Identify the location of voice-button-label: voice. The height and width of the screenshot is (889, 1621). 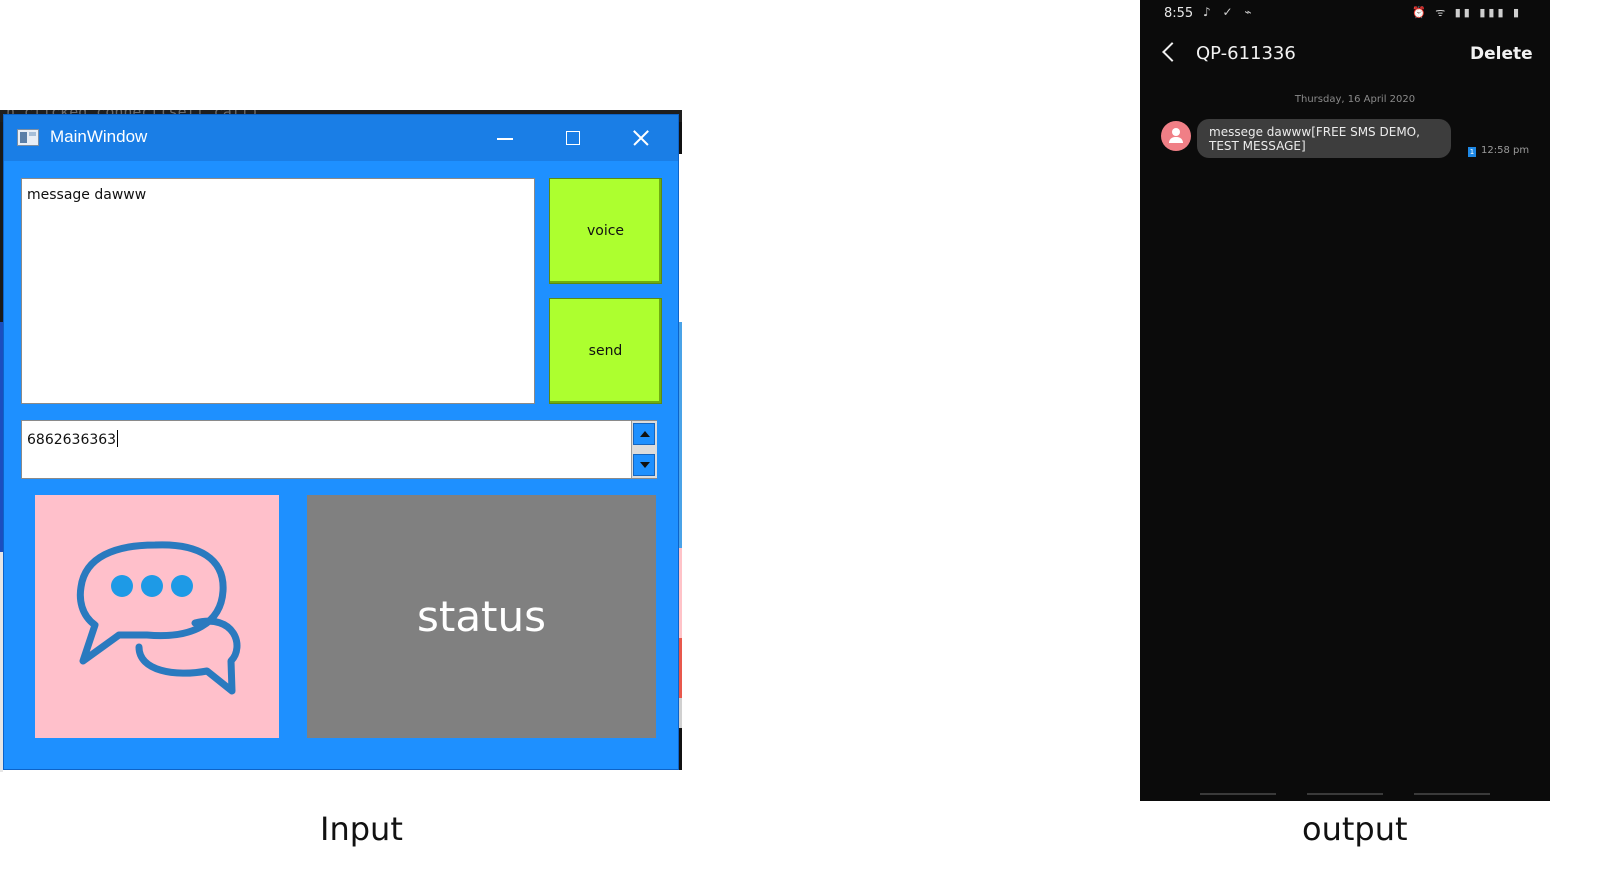
(605, 231).